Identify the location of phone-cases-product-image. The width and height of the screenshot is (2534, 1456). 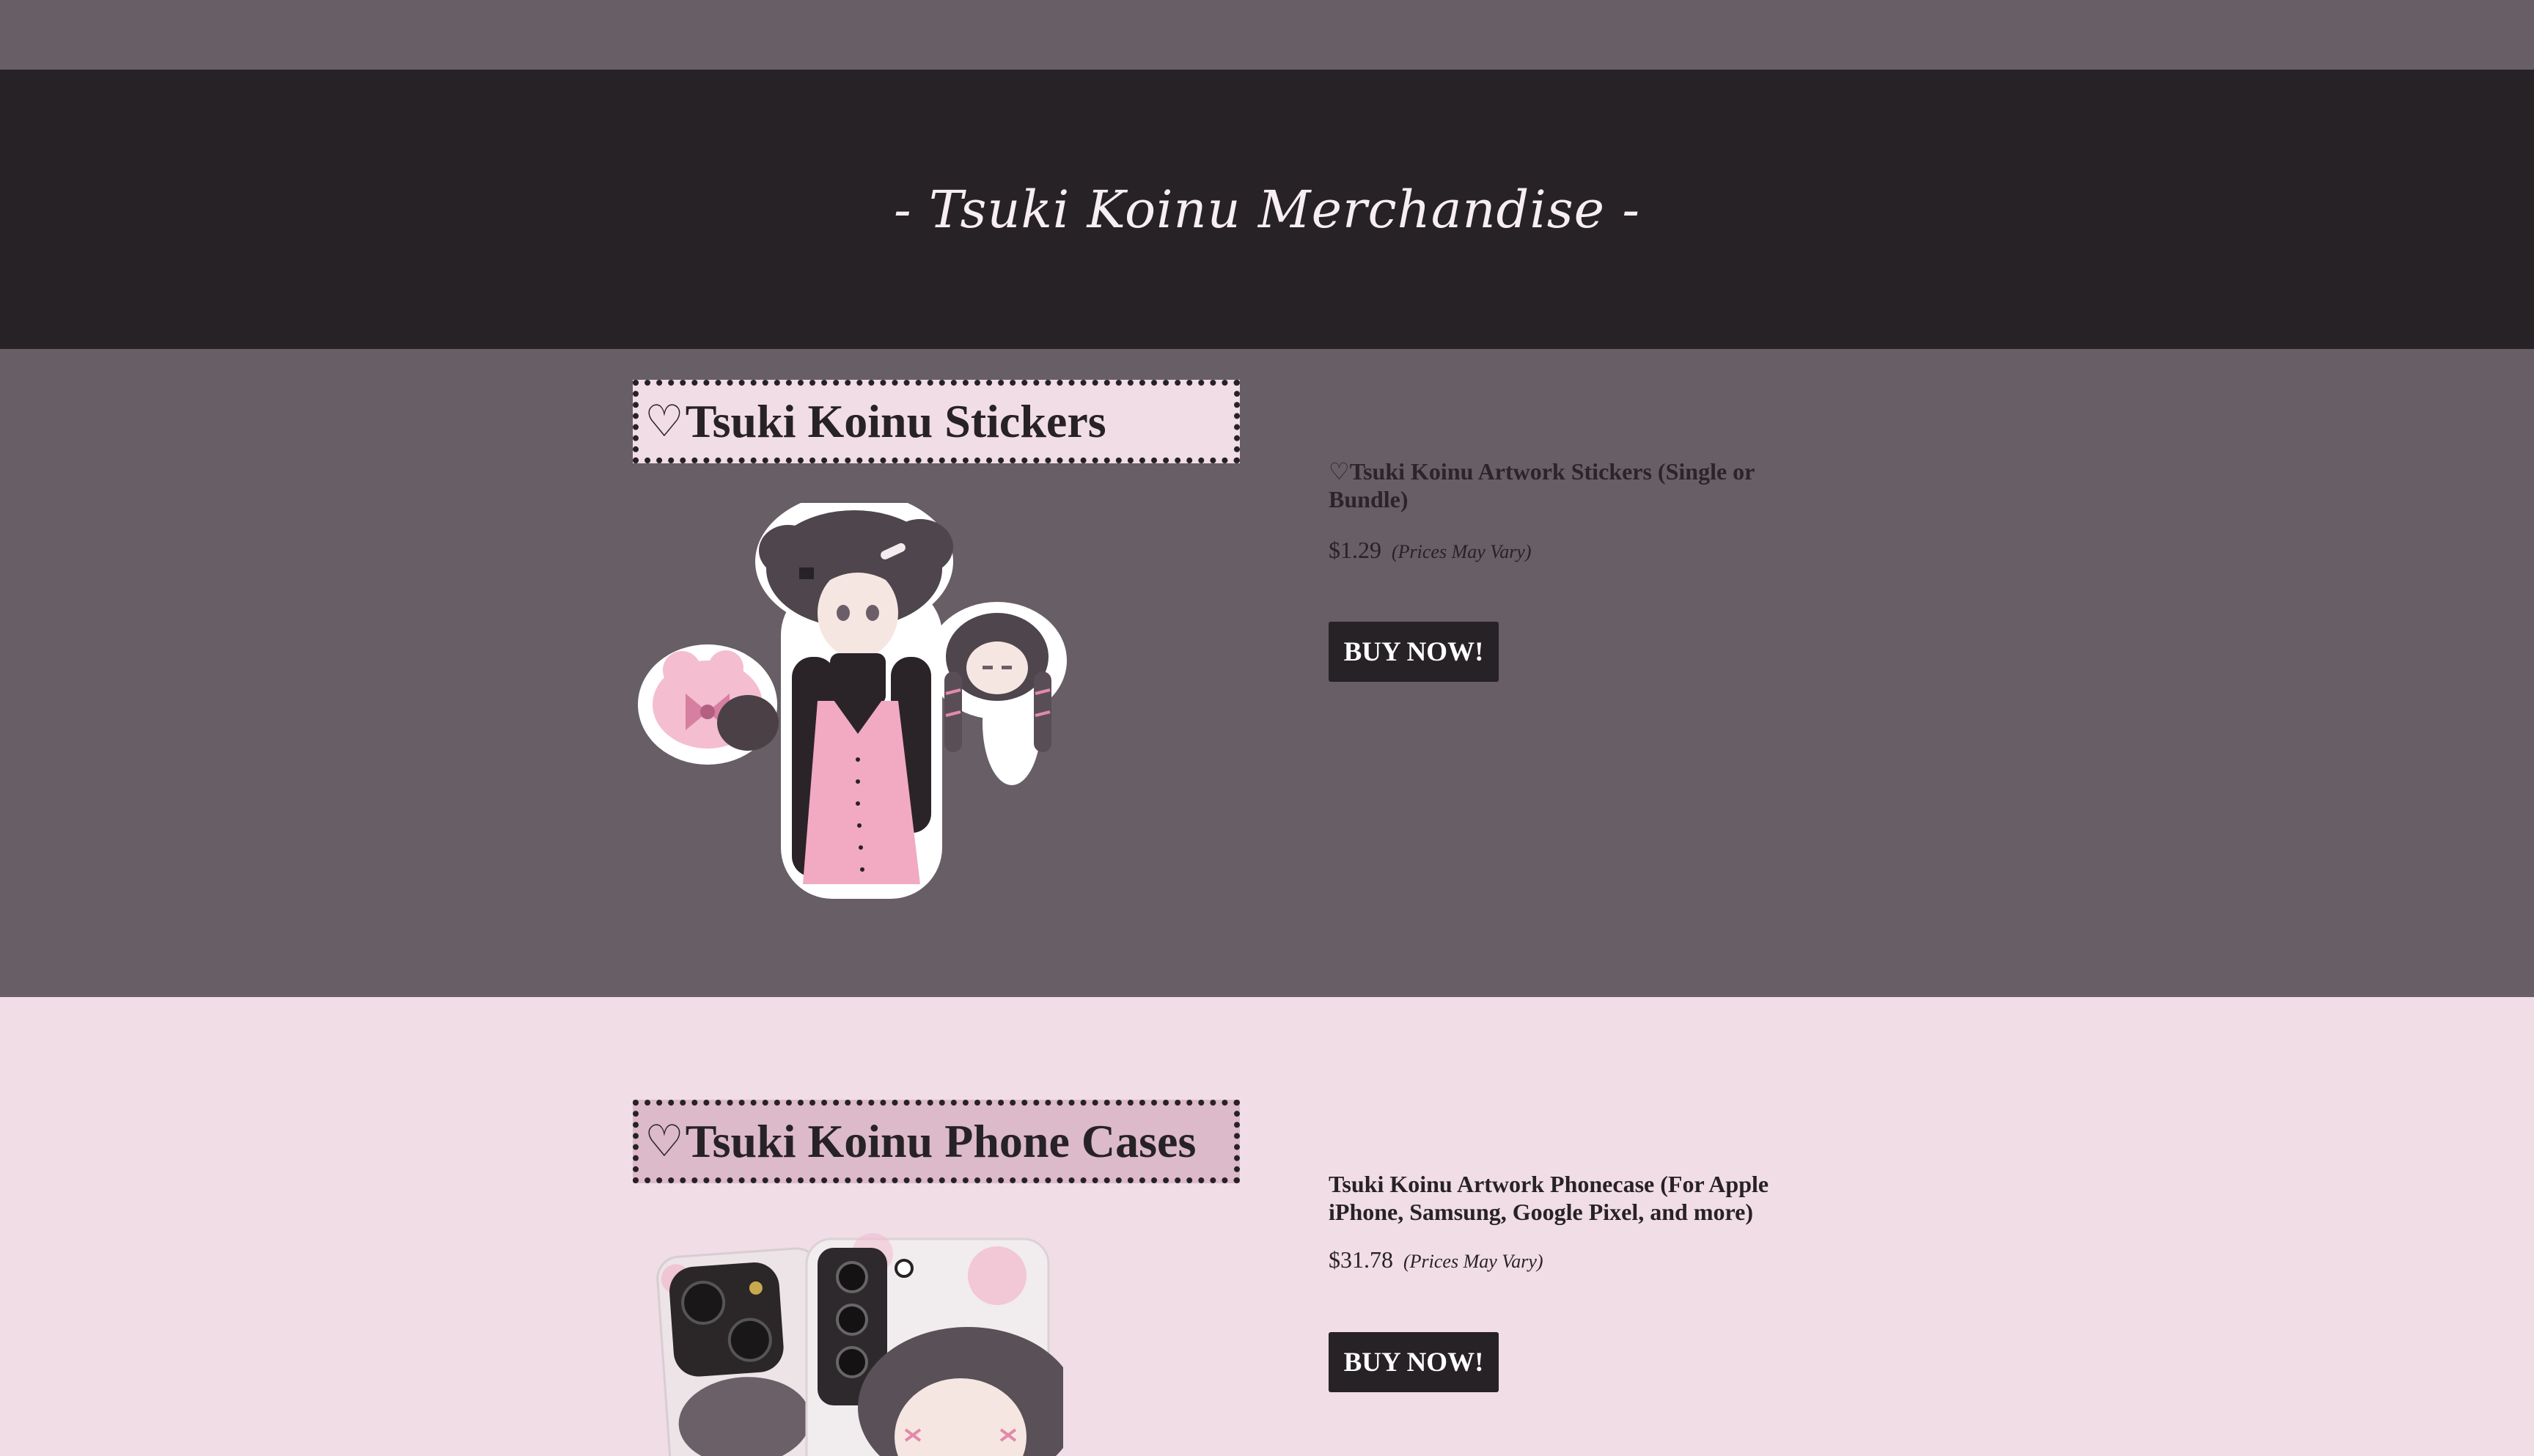
(858, 1344).